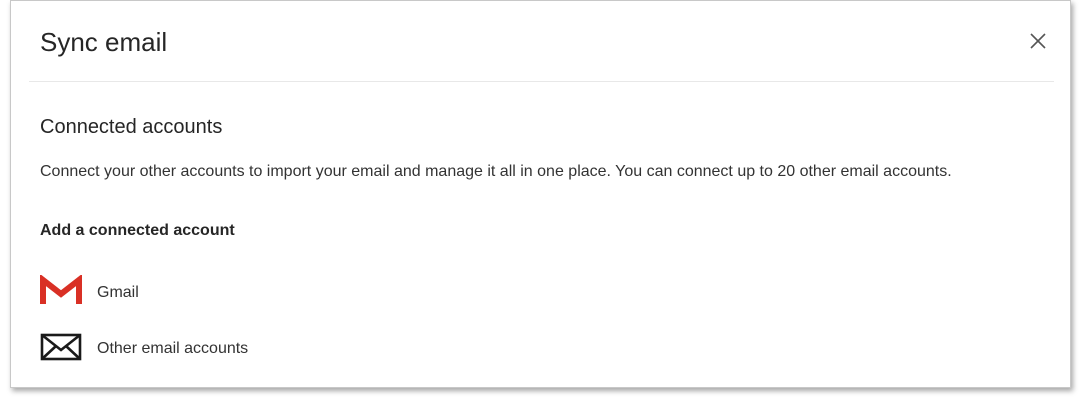 This screenshot has height=407, width=1087. I want to click on other-email-accounts-option: Other email accounts, so click(144, 346).